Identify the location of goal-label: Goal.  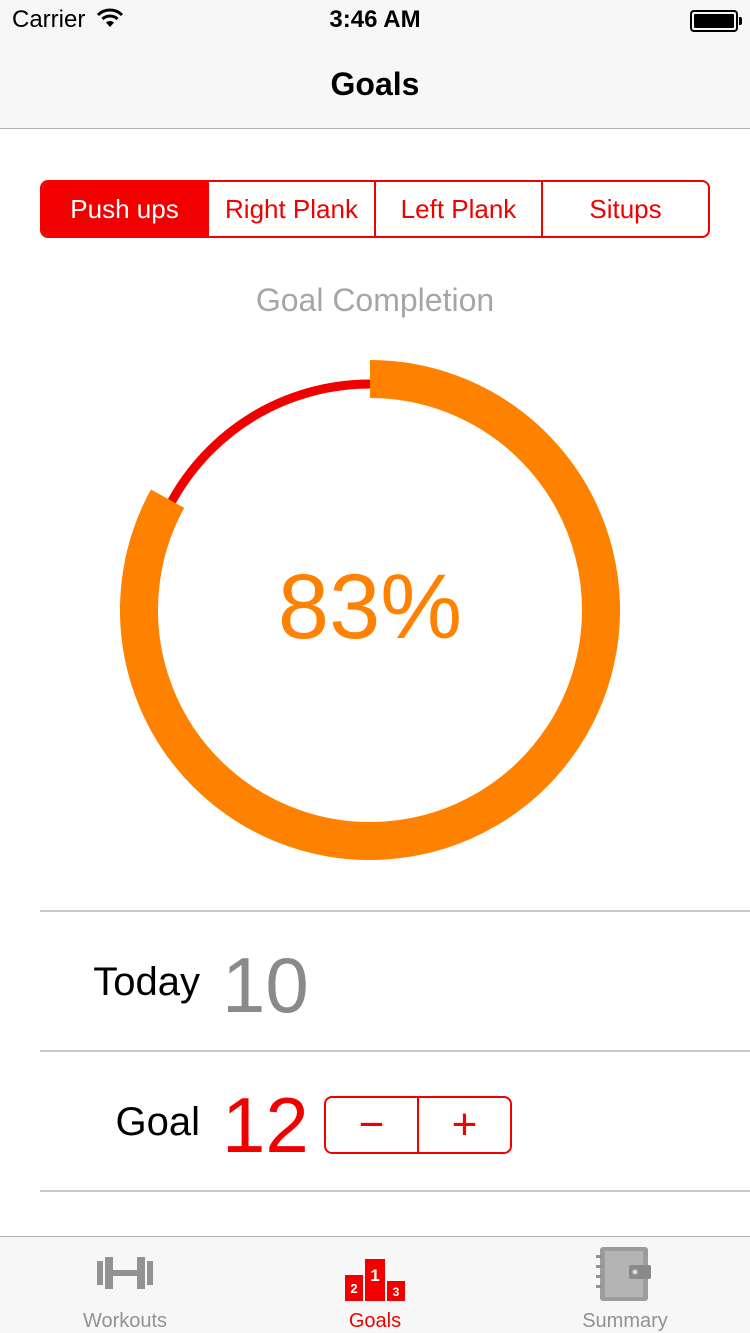
(158, 1122).